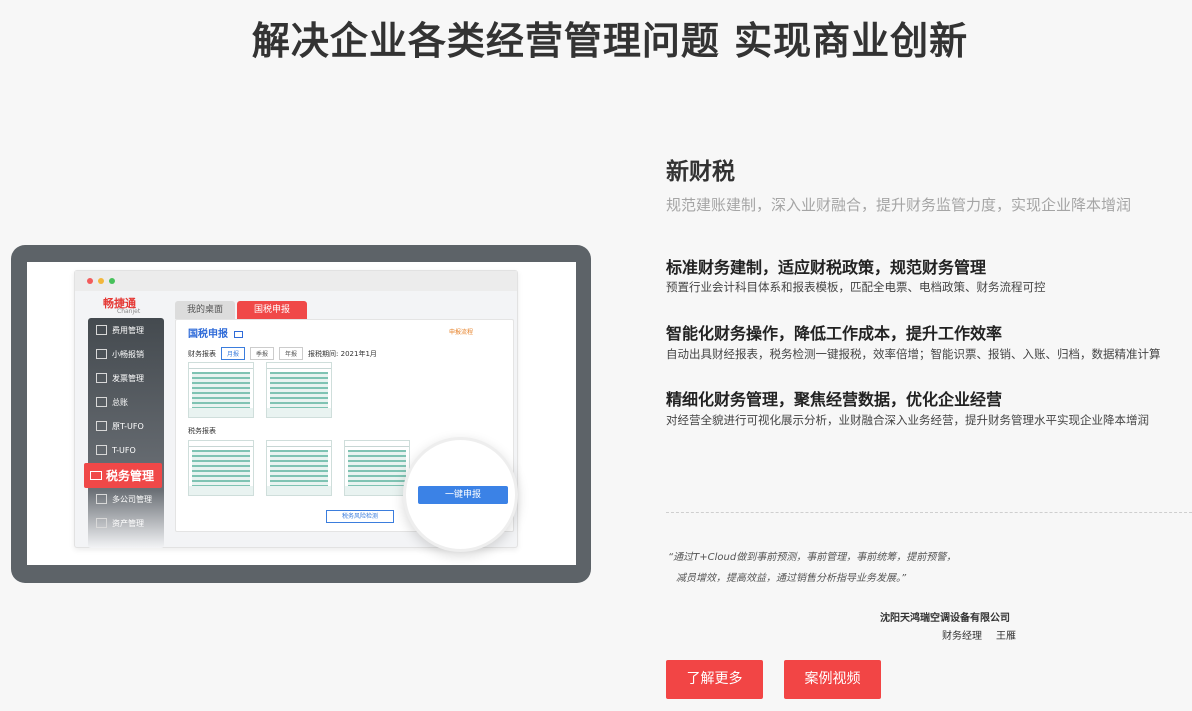 This screenshot has width=1192, height=711. What do you see at coordinates (101, 354) in the screenshot?
I see `reimburse-icon` at bounding box center [101, 354].